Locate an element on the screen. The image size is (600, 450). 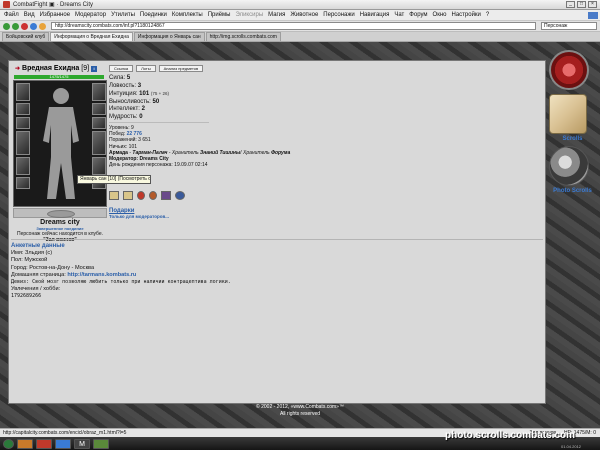
helmet-slot is located at coordinates (23, 92).